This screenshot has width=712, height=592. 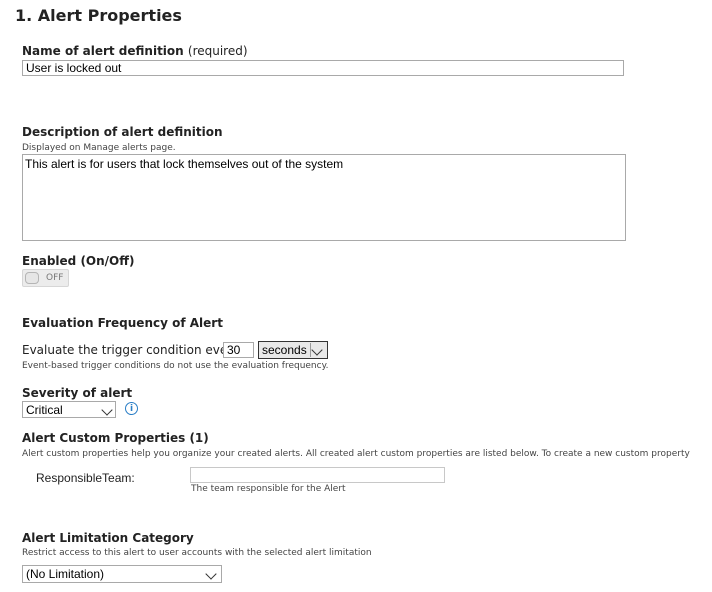 What do you see at coordinates (44, 410) in the screenshot?
I see `severity-value: Critical` at bounding box center [44, 410].